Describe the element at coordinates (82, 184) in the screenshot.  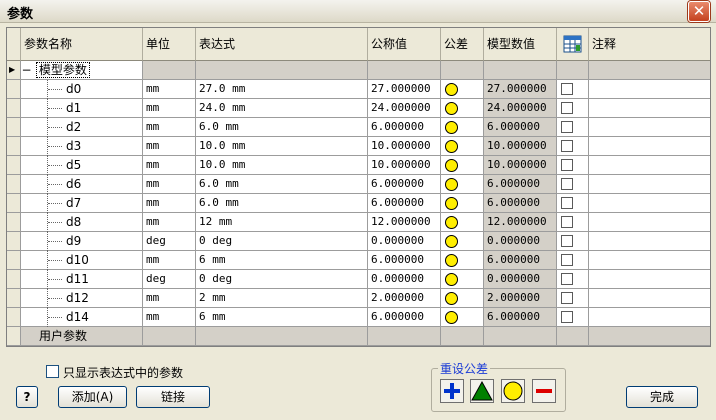
I see `param-name: d6` at that location.